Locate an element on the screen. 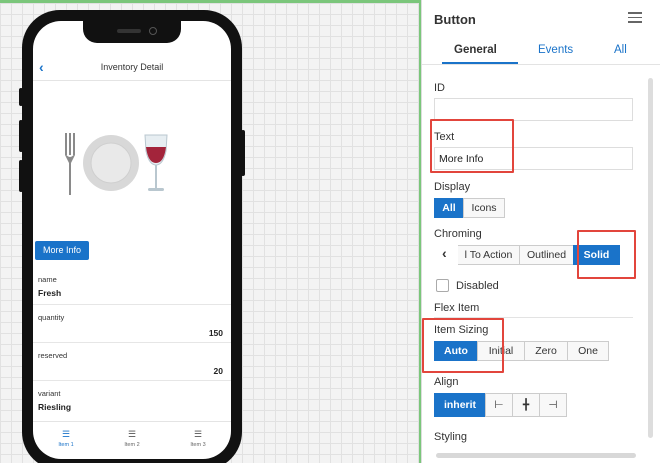 This screenshot has width=660, height=463. list-item: name Fresh is located at coordinates (132, 286).